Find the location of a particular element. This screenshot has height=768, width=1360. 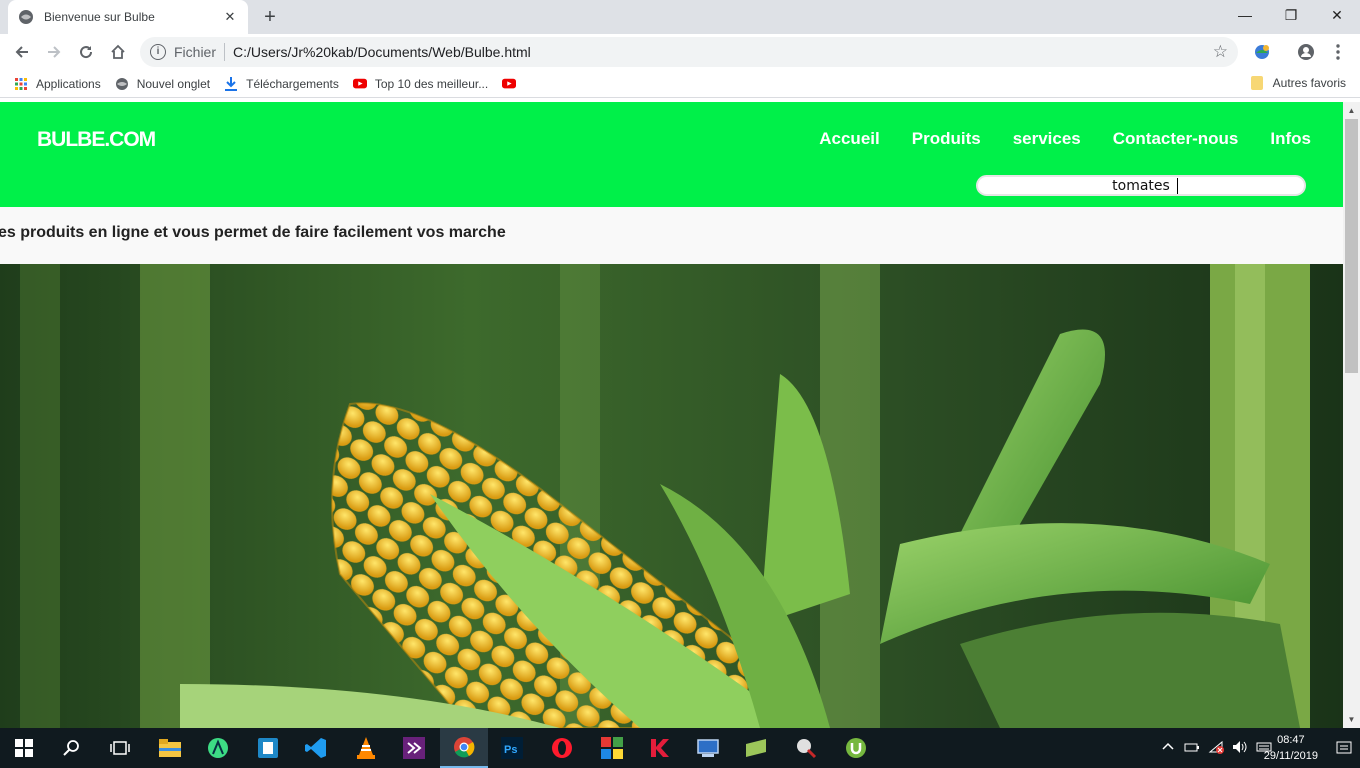

scheme-label: Fichier is located at coordinates (195, 52).